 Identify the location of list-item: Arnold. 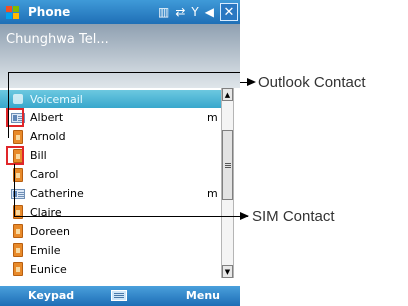
(110, 137).